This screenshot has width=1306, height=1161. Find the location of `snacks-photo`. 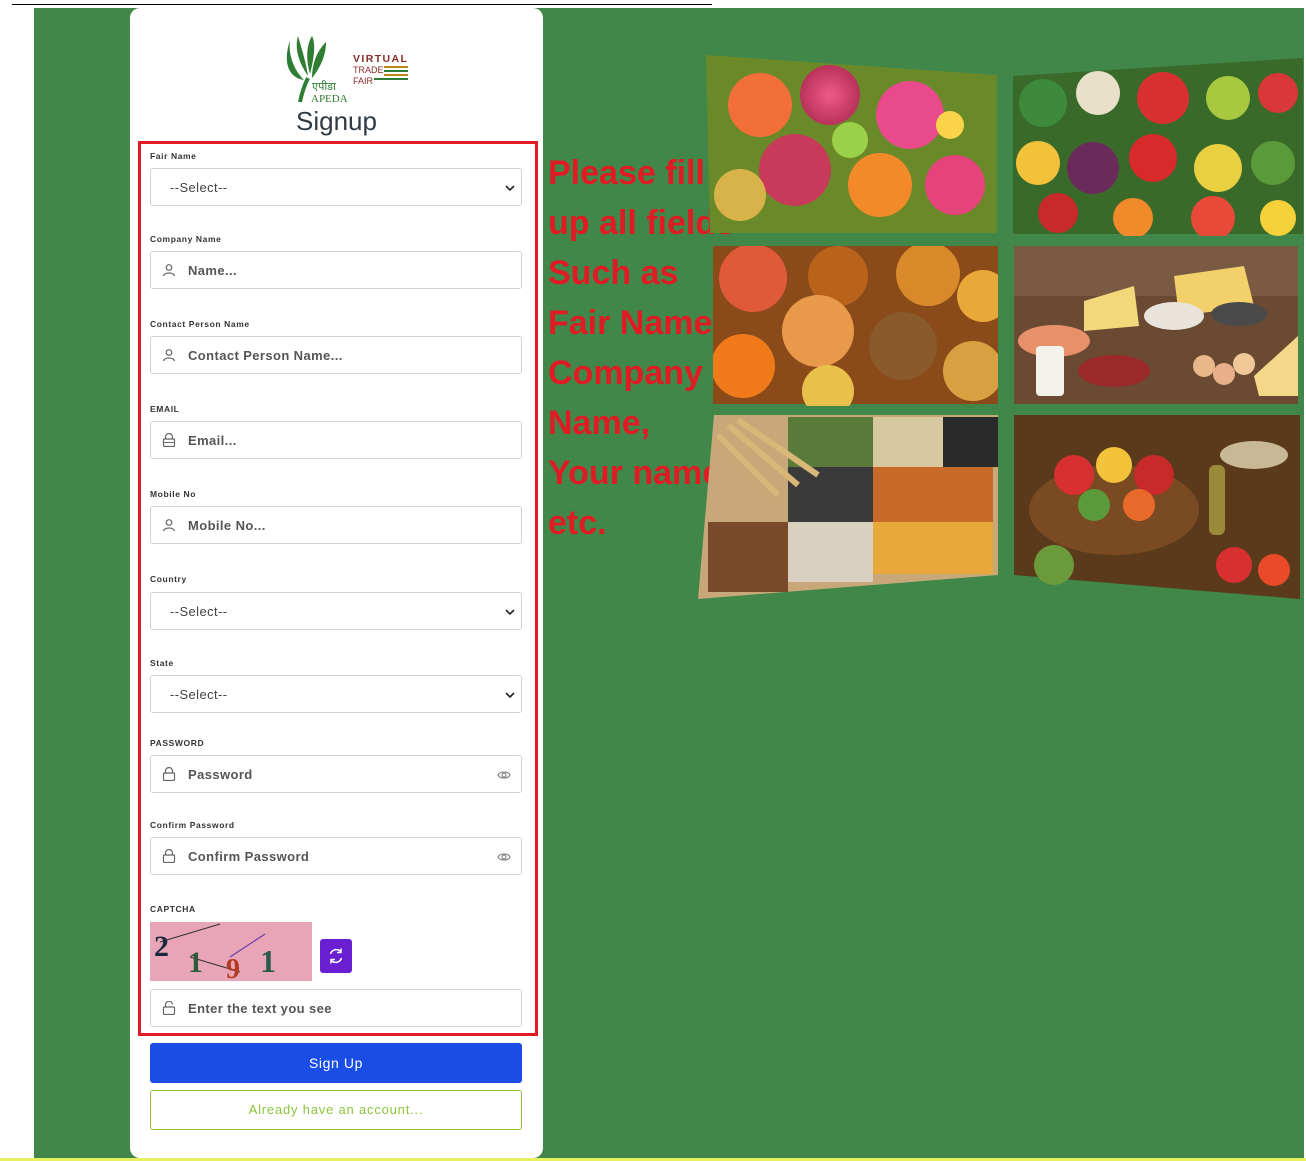

snacks-photo is located at coordinates (855, 326).